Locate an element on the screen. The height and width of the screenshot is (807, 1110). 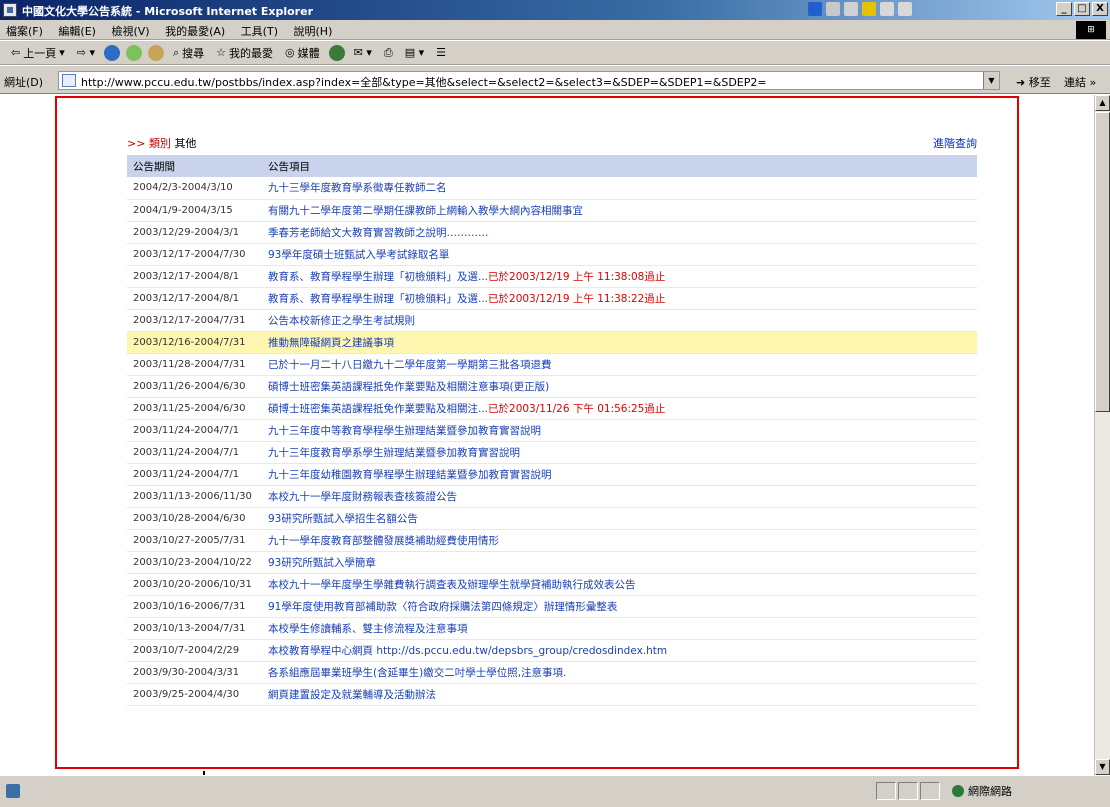
table-row: 2003/10/28-2004/6/30 93研究所甄試入學招生名額公告 is located at coordinates (552, 518).